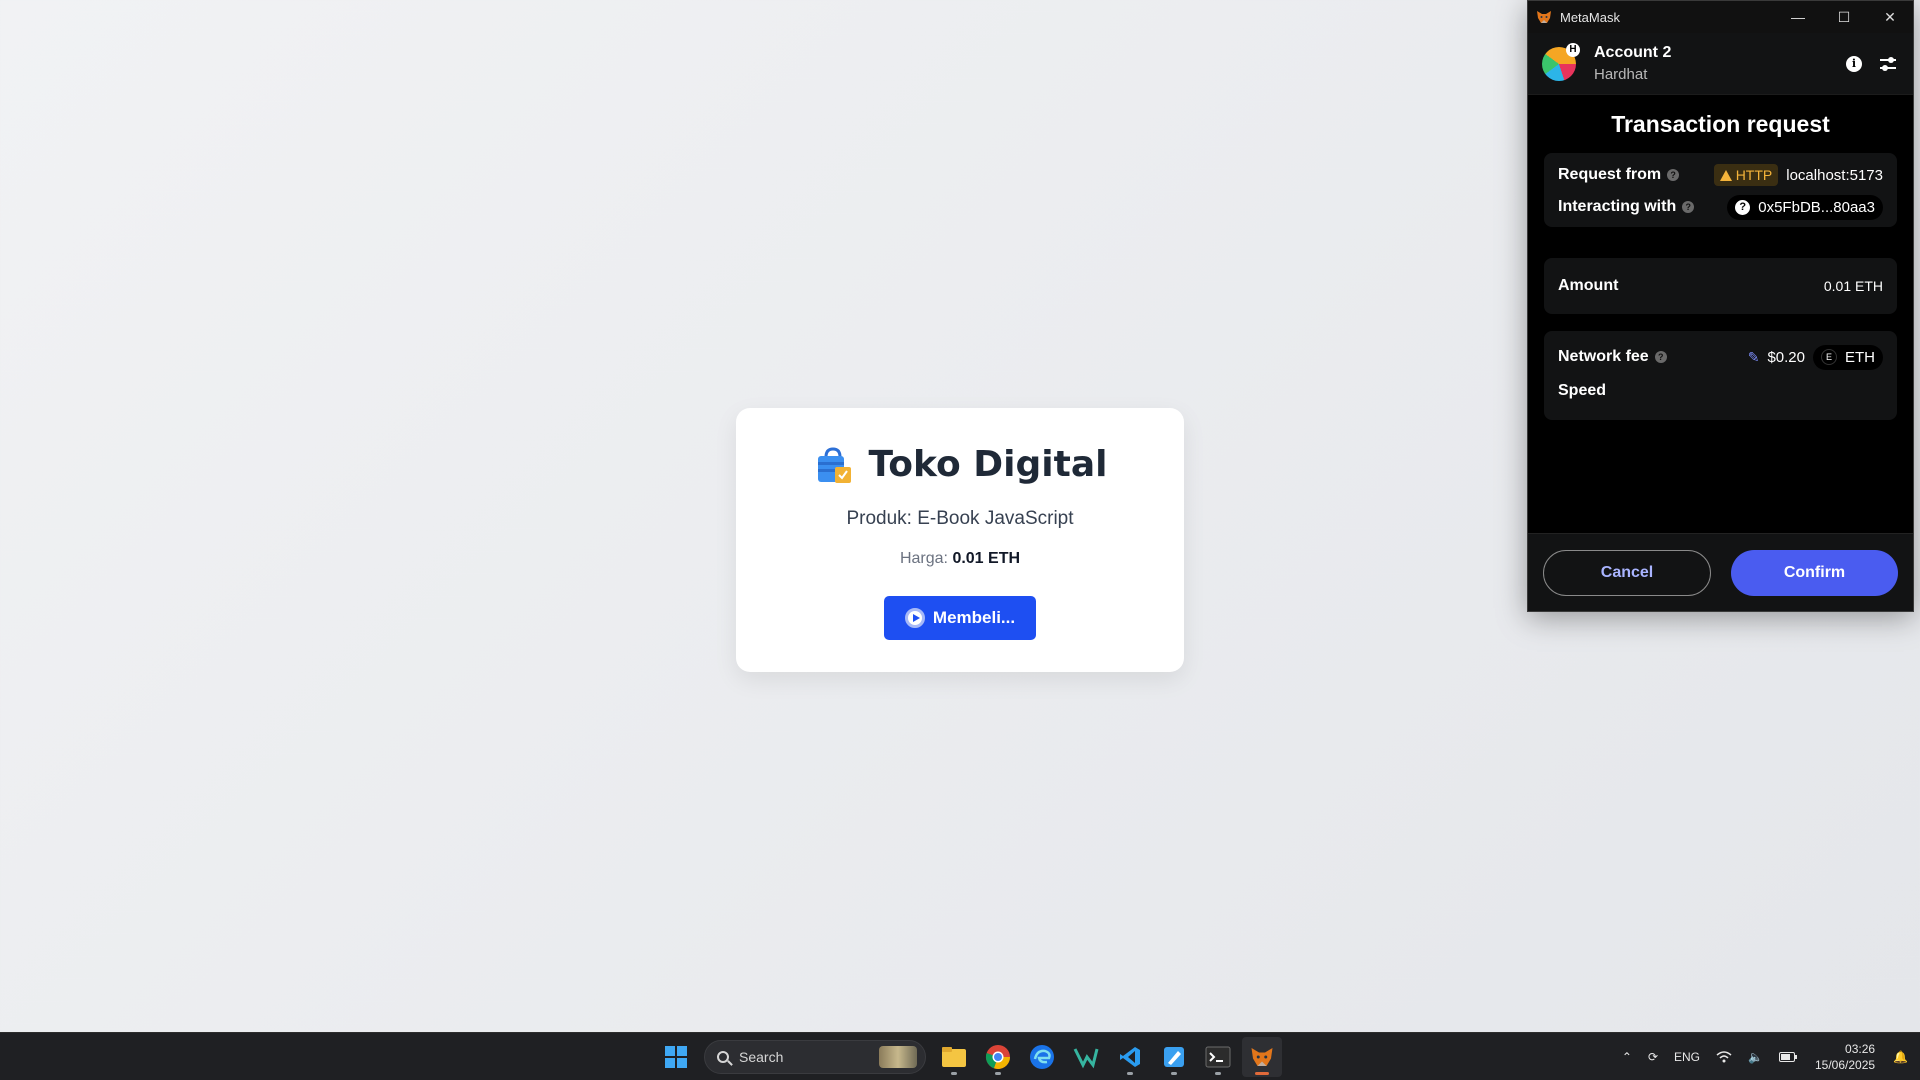  Describe the element at coordinates (1621, 74) in the screenshot. I see `network-name: Hardhat` at that location.